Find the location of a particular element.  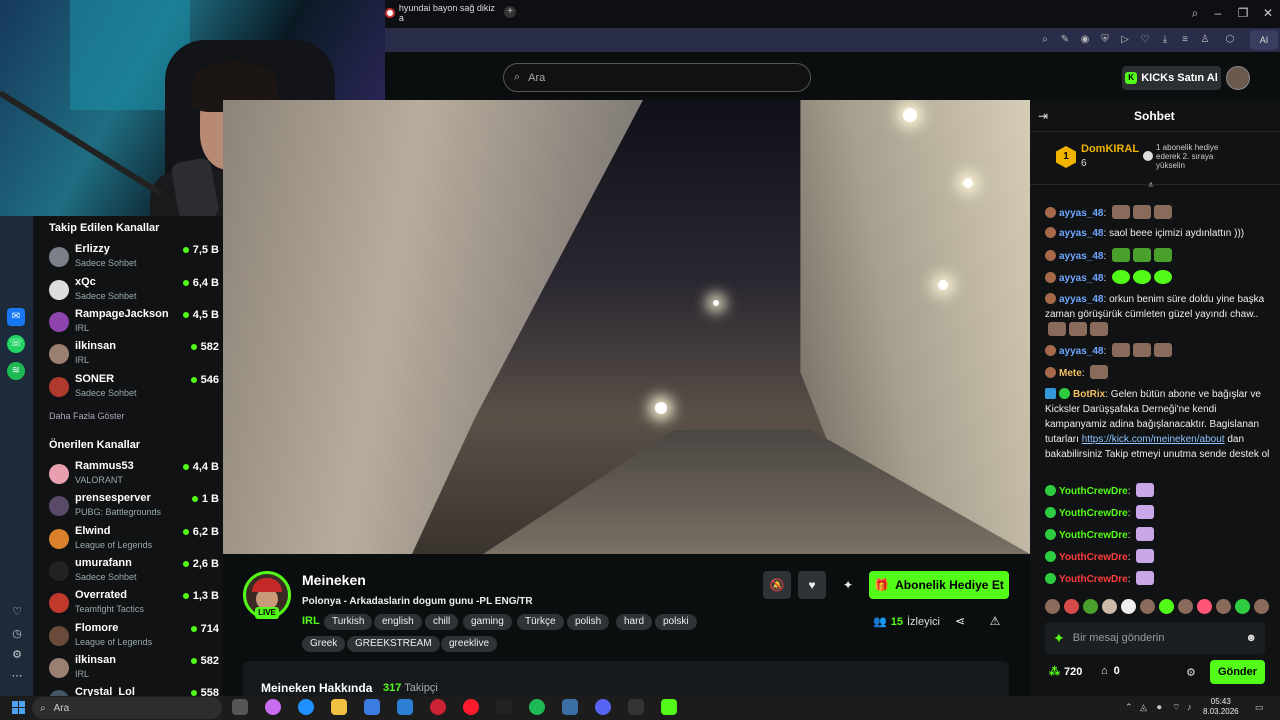

gifter-name: DomKIRAL is located at coordinates (1110, 149).